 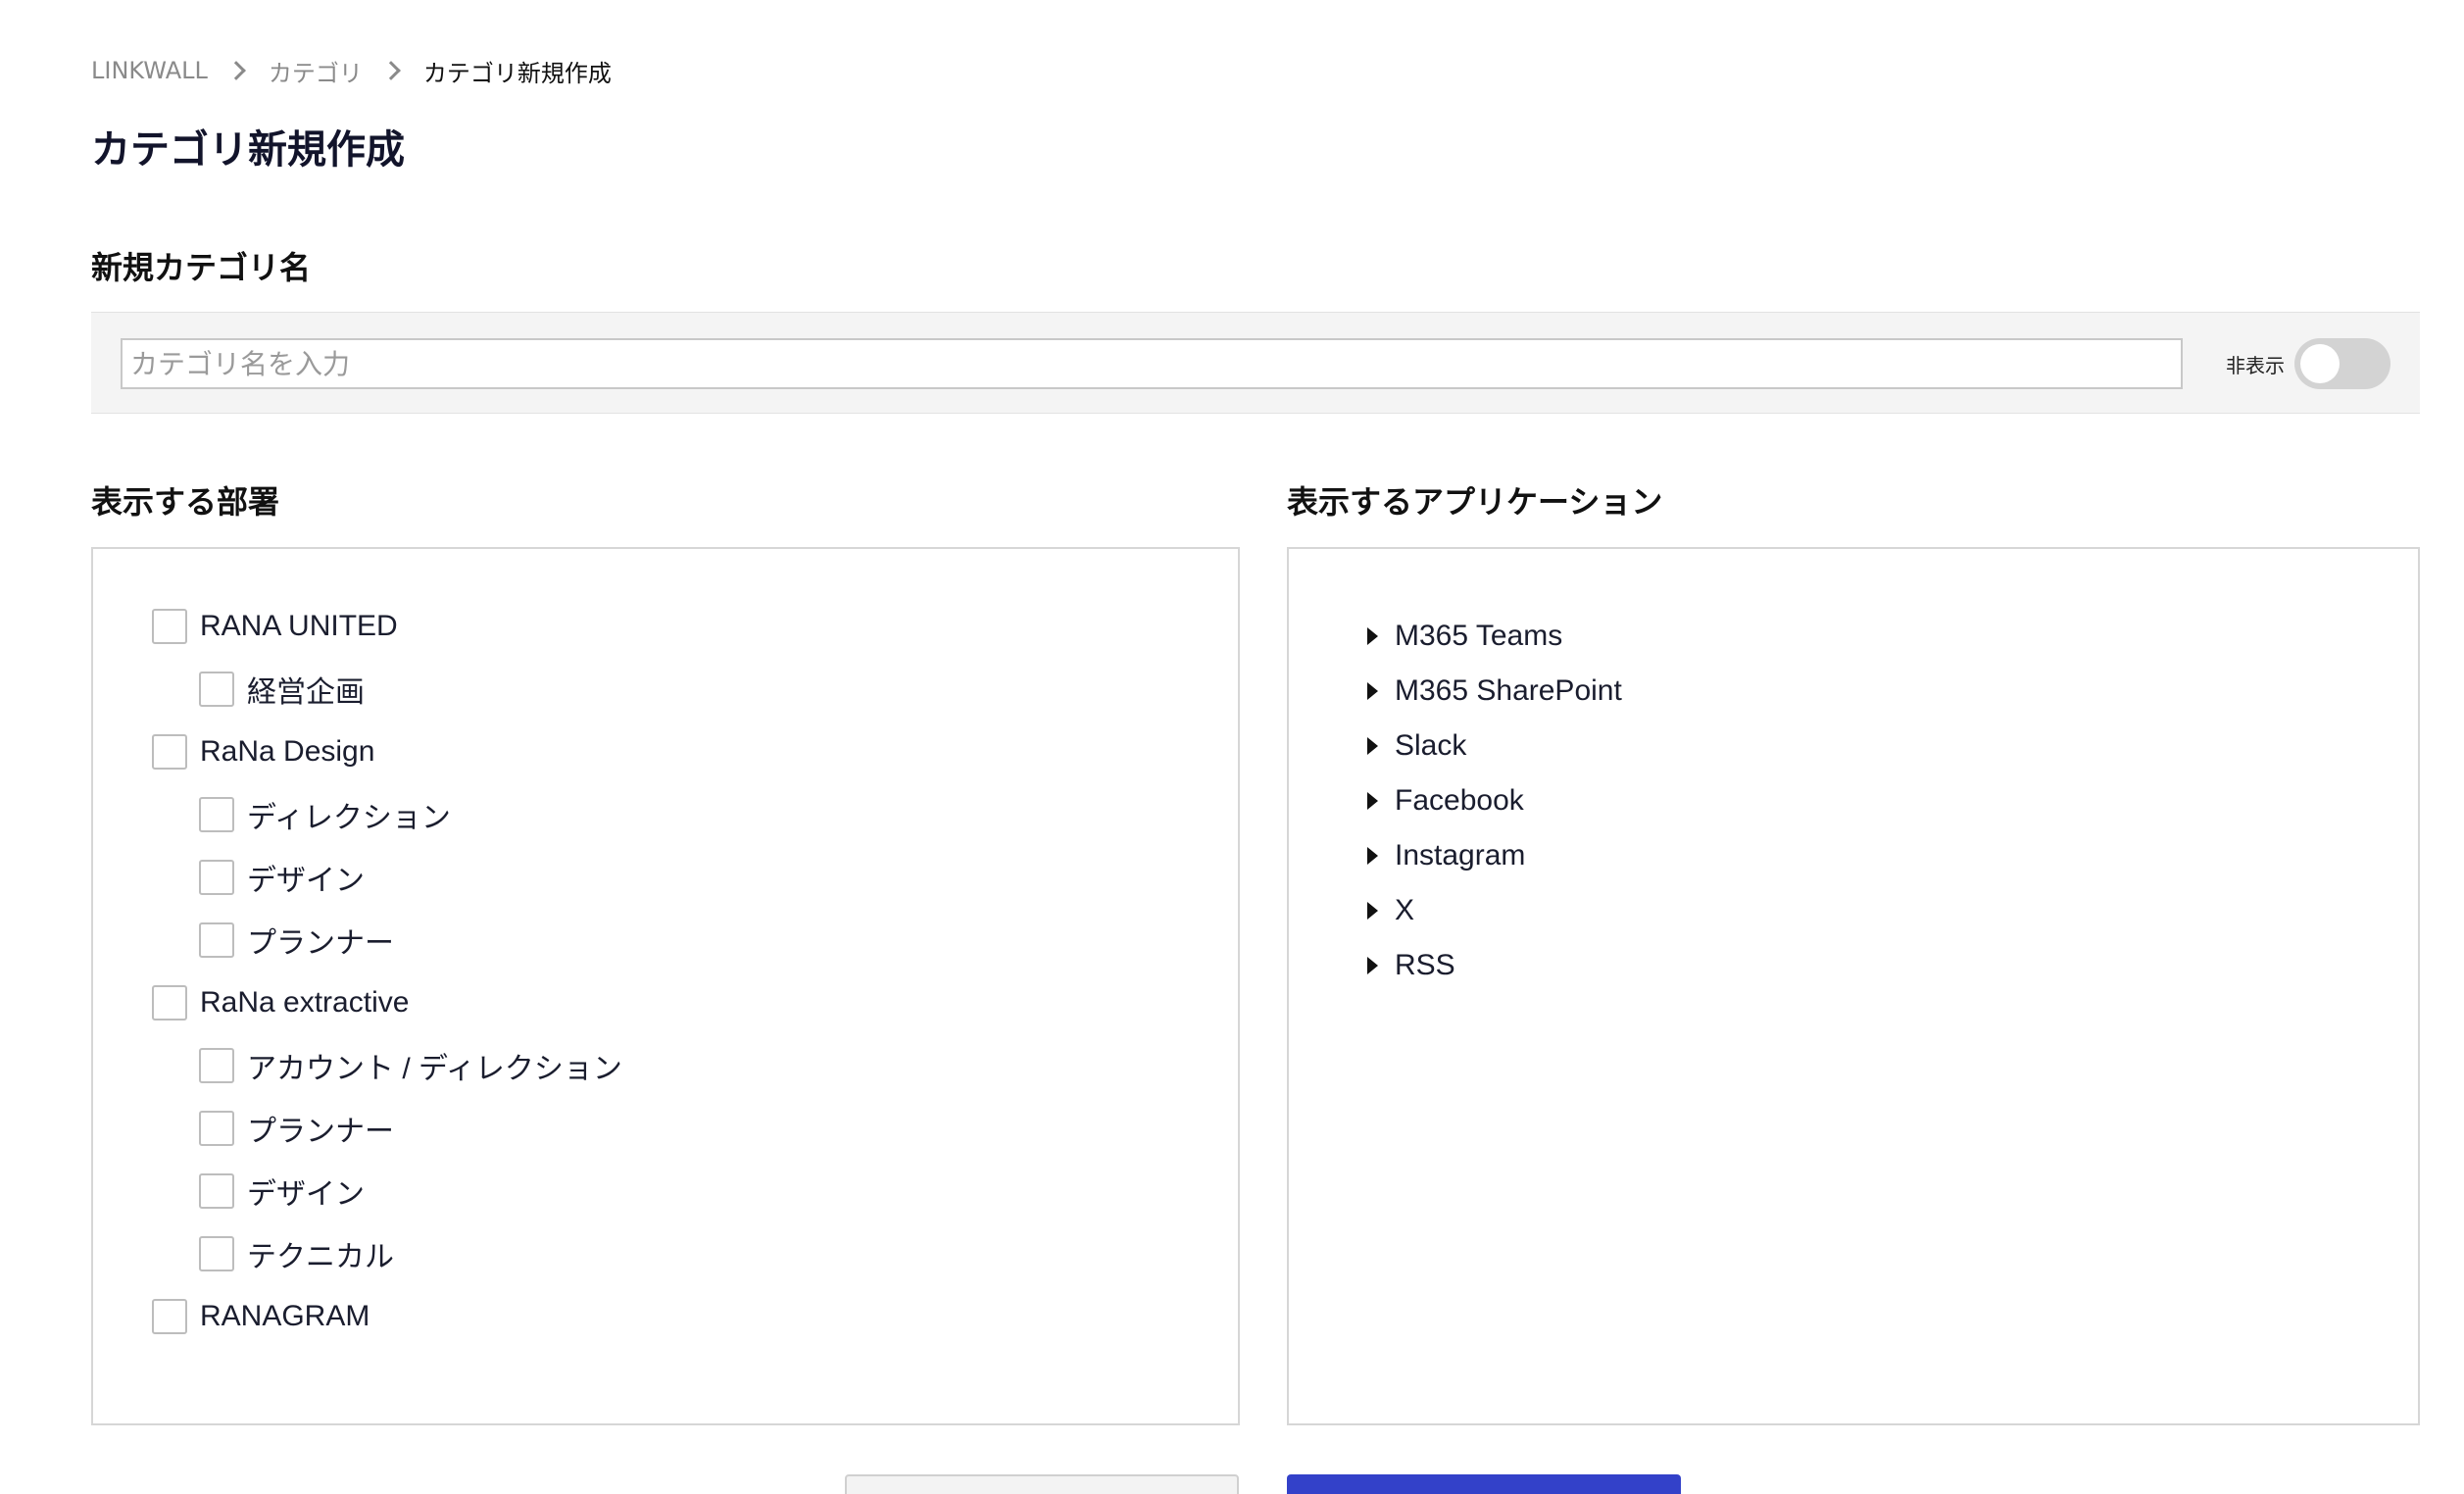 I want to click on category-name-label: 新規カテゴリ名, so click(x=202, y=267).